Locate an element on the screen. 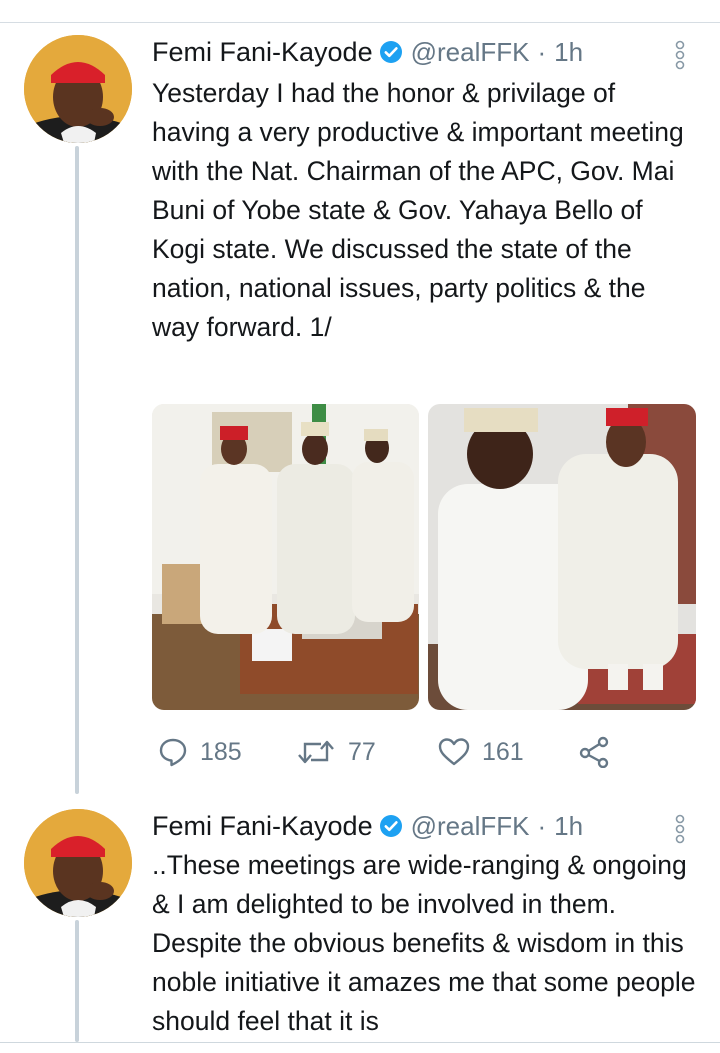 This screenshot has width=720, height=1053. retweet-button: 77 is located at coordinates (336, 752).